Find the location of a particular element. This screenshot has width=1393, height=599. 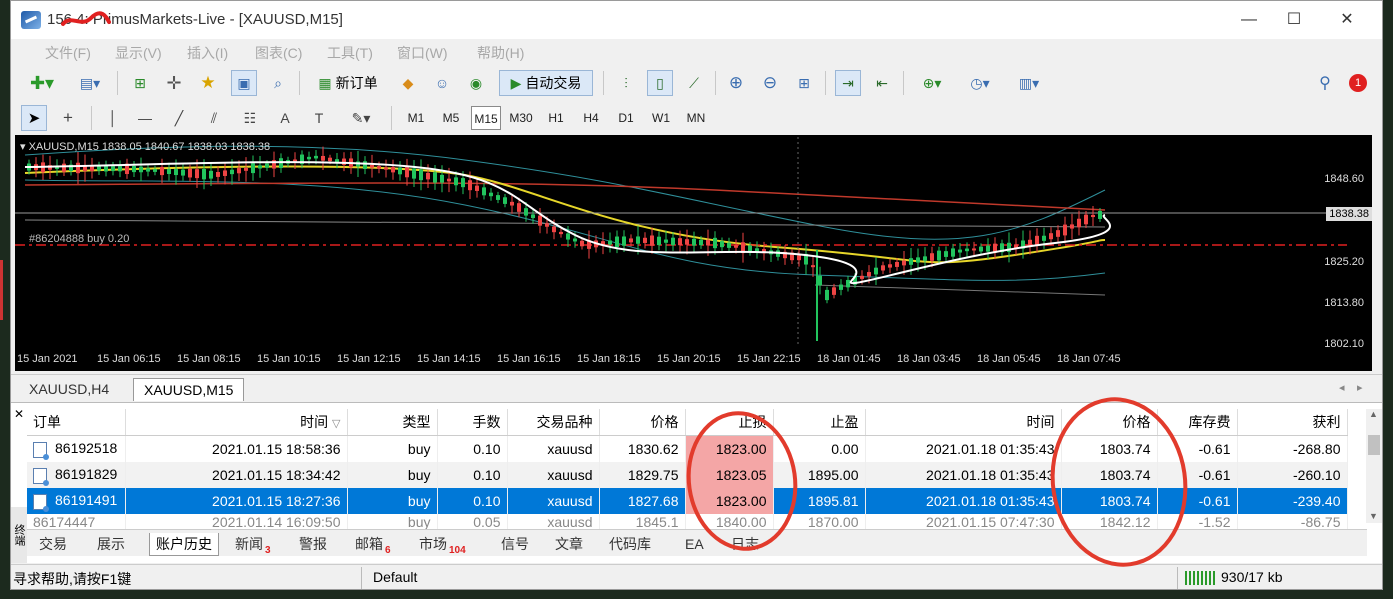

signals-icon: ◉ is located at coordinates (476, 83).